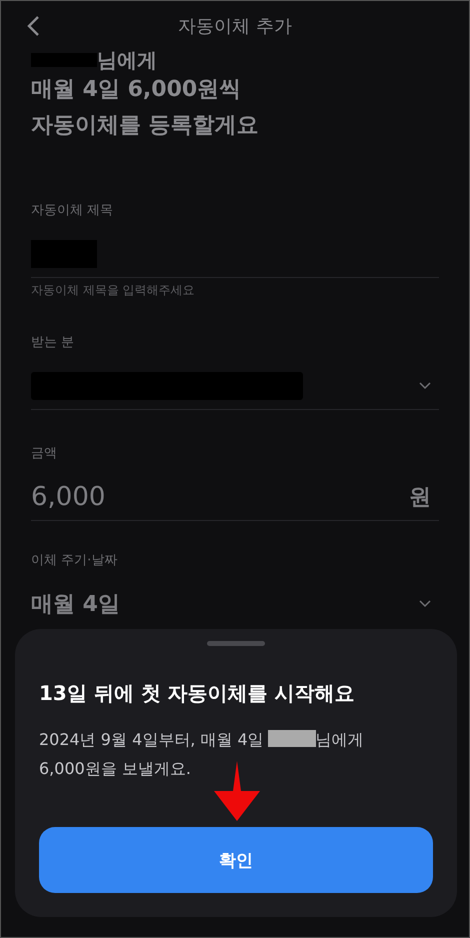  I want to click on summary-headline: 자동이체를 등록할게요, so click(145, 126).